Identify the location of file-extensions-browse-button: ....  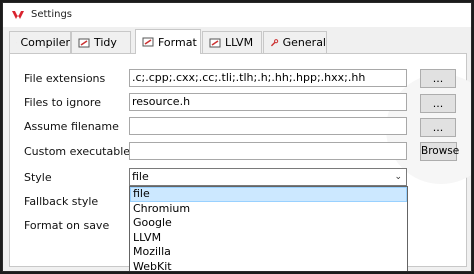
(438, 78).